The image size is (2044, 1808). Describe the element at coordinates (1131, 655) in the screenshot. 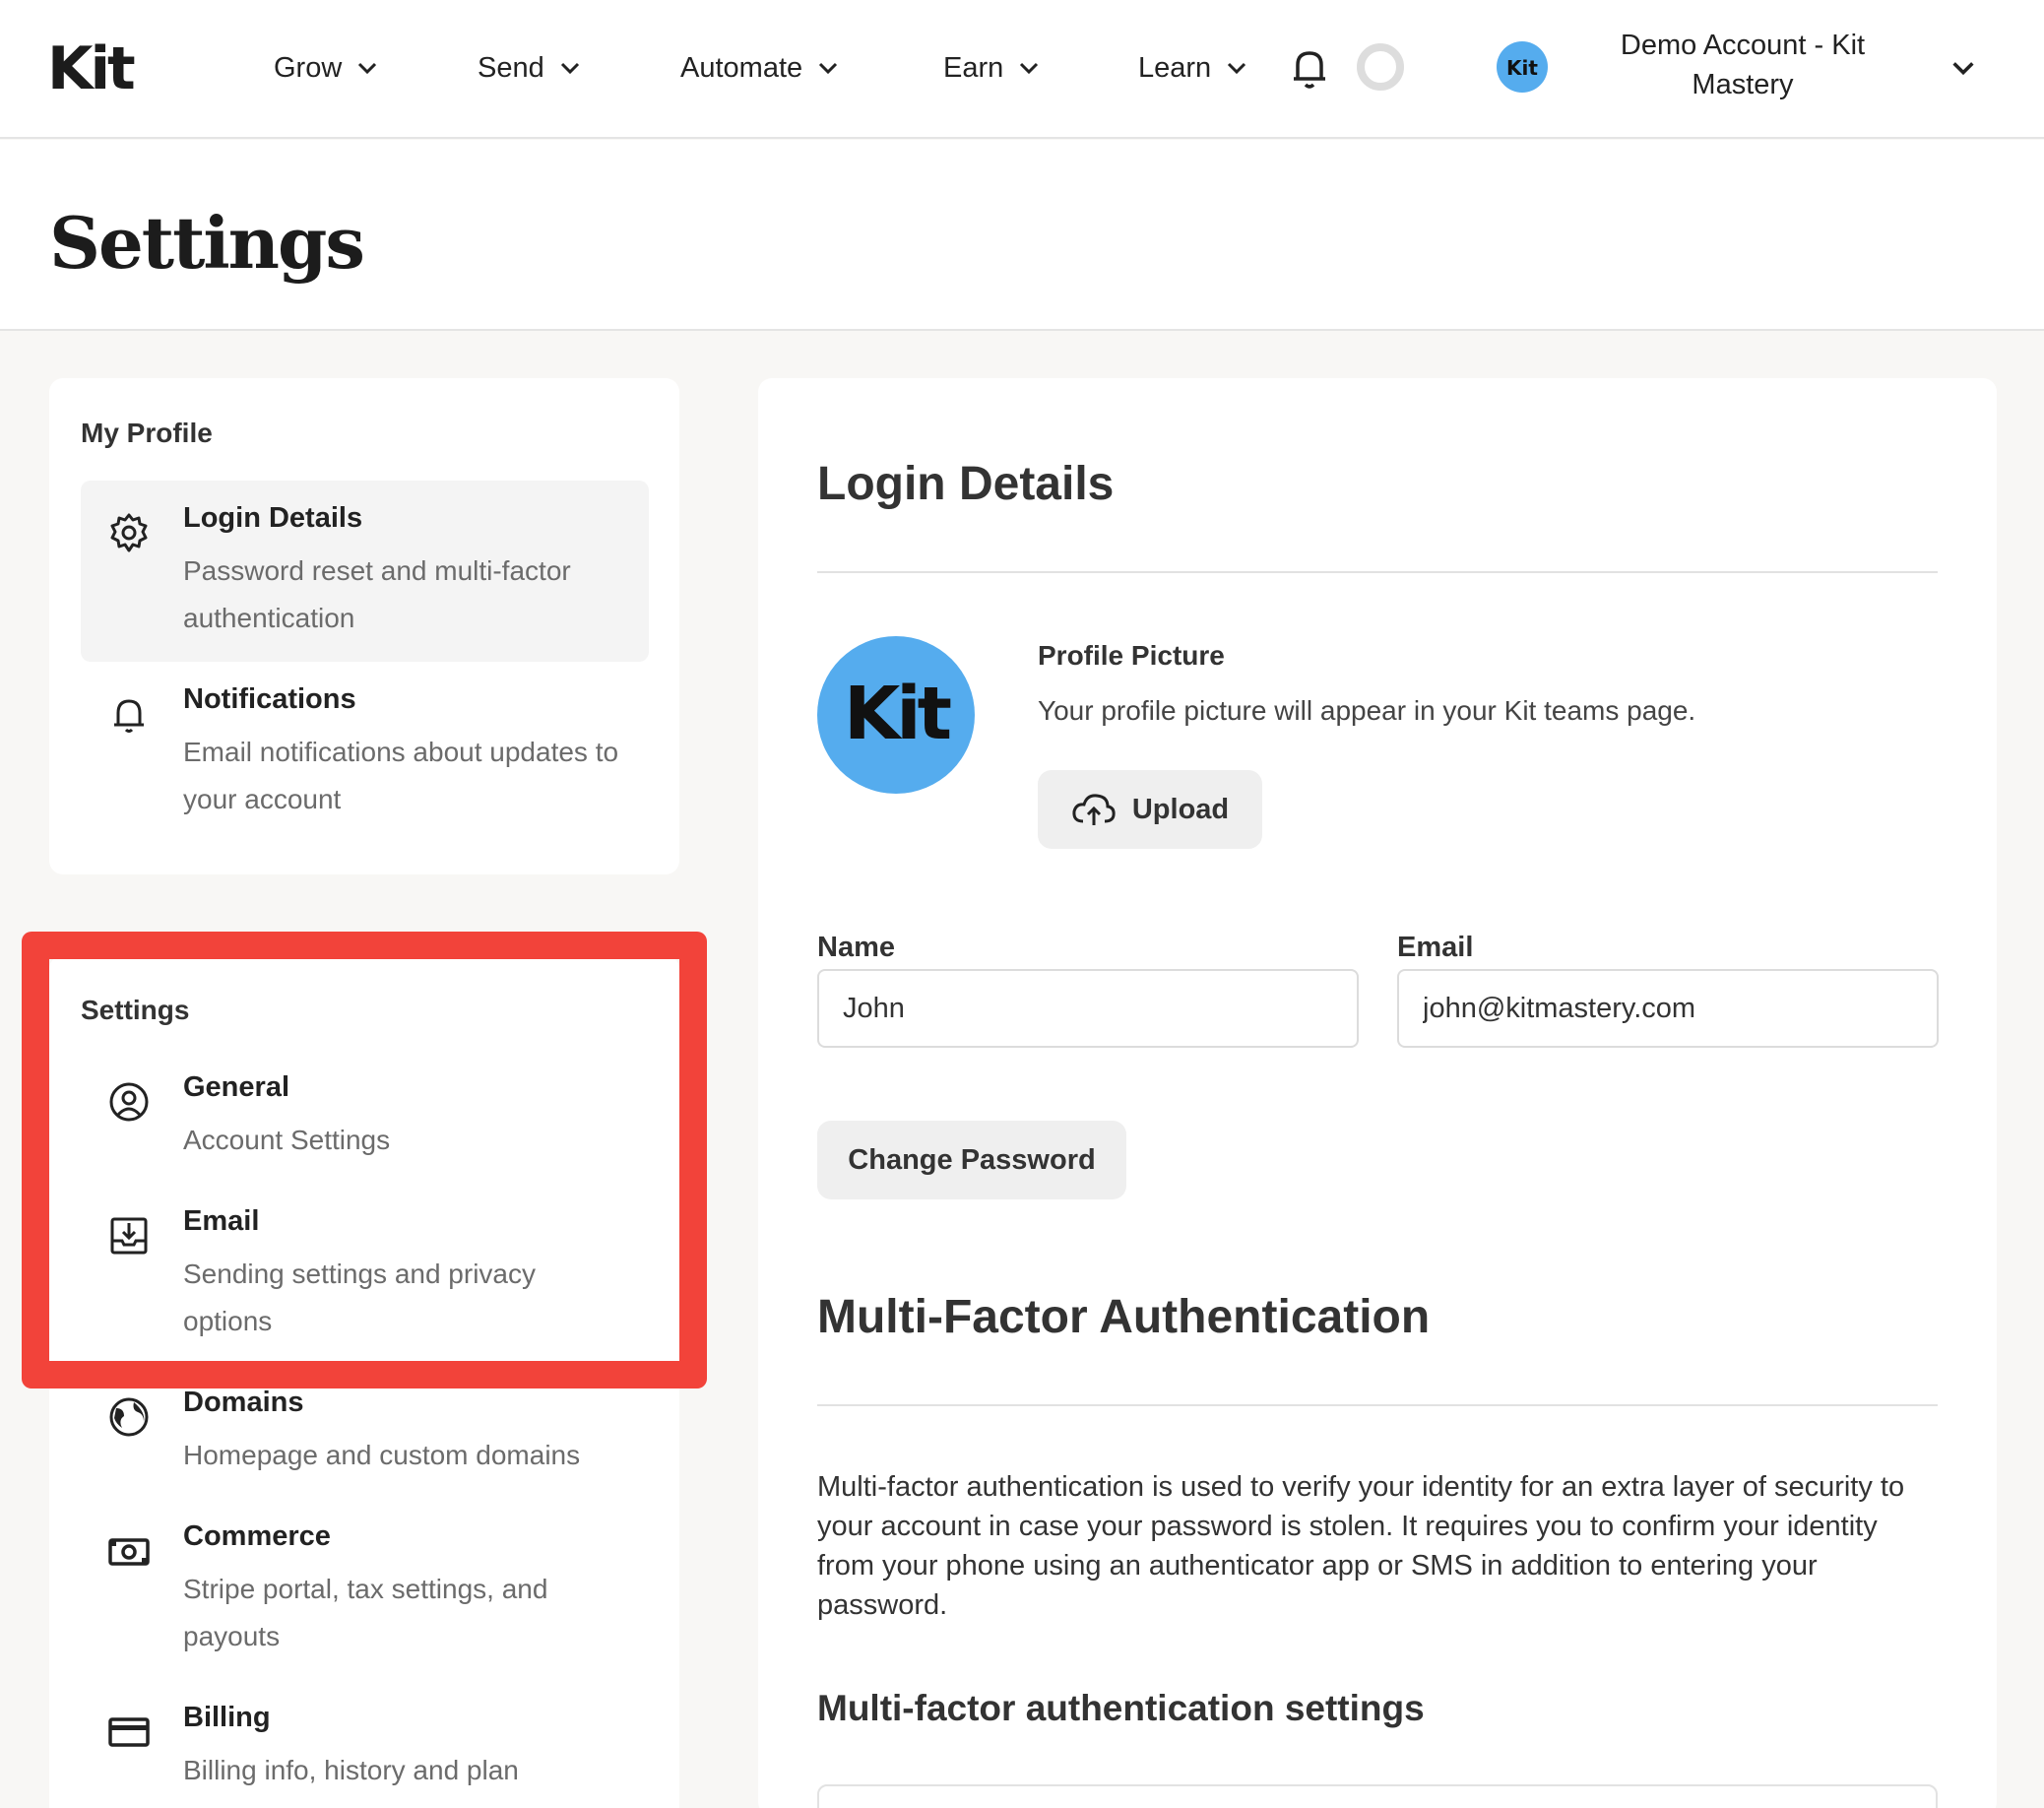

I see `profile-picture-label: Profile Picture` at that location.